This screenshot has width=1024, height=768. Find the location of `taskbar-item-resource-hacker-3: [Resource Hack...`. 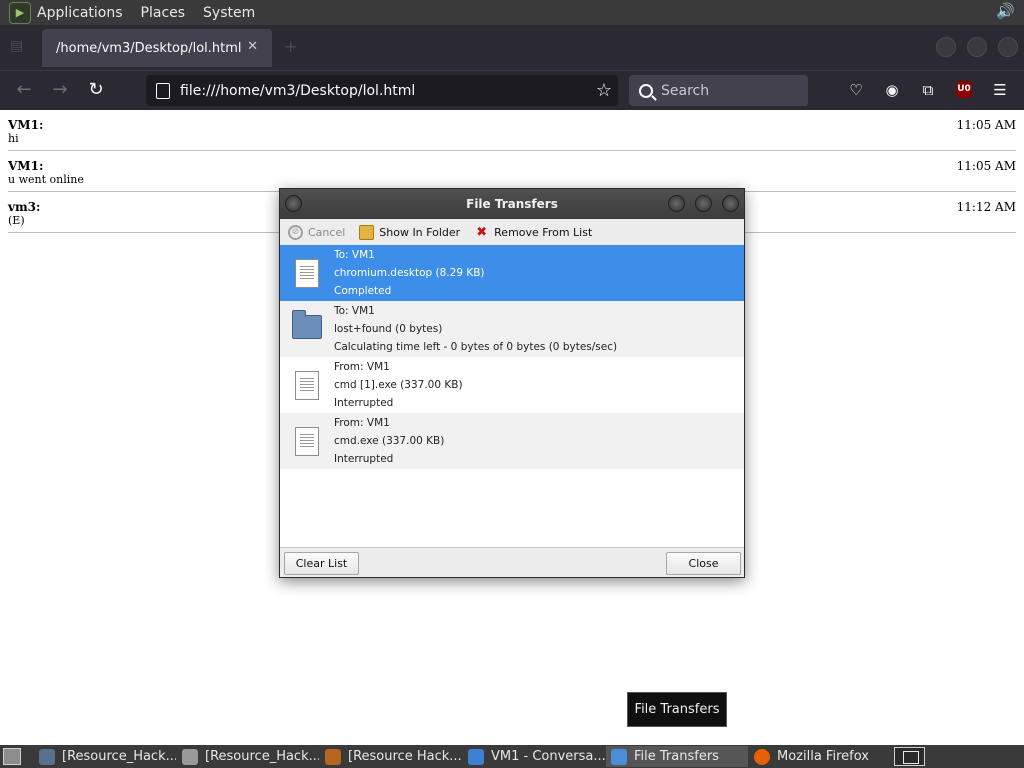

taskbar-item-resource-hacker-3: [Resource Hack... is located at coordinates (391, 756).